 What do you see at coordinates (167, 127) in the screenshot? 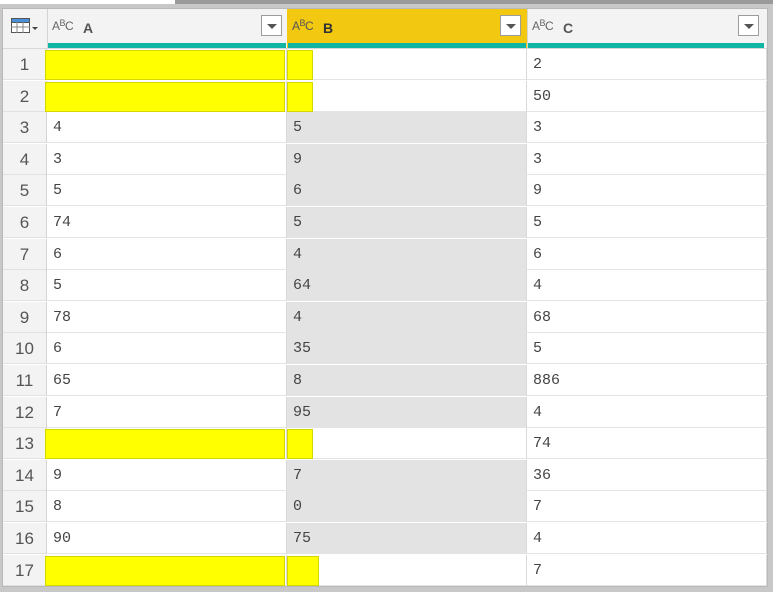
I see `table-cell-a: 4` at bounding box center [167, 127].